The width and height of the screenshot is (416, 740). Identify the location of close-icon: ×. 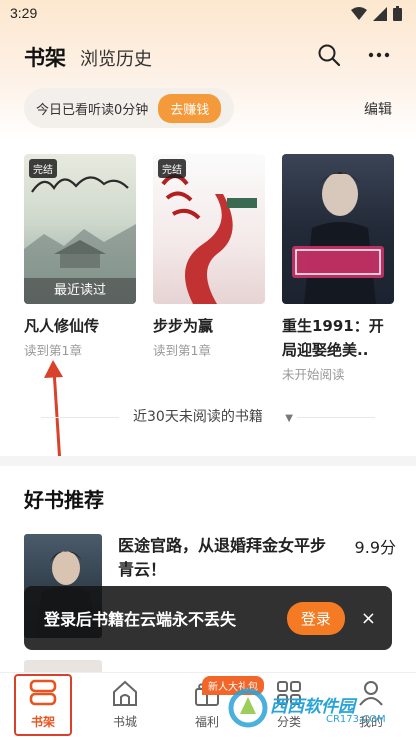
(368, 618).